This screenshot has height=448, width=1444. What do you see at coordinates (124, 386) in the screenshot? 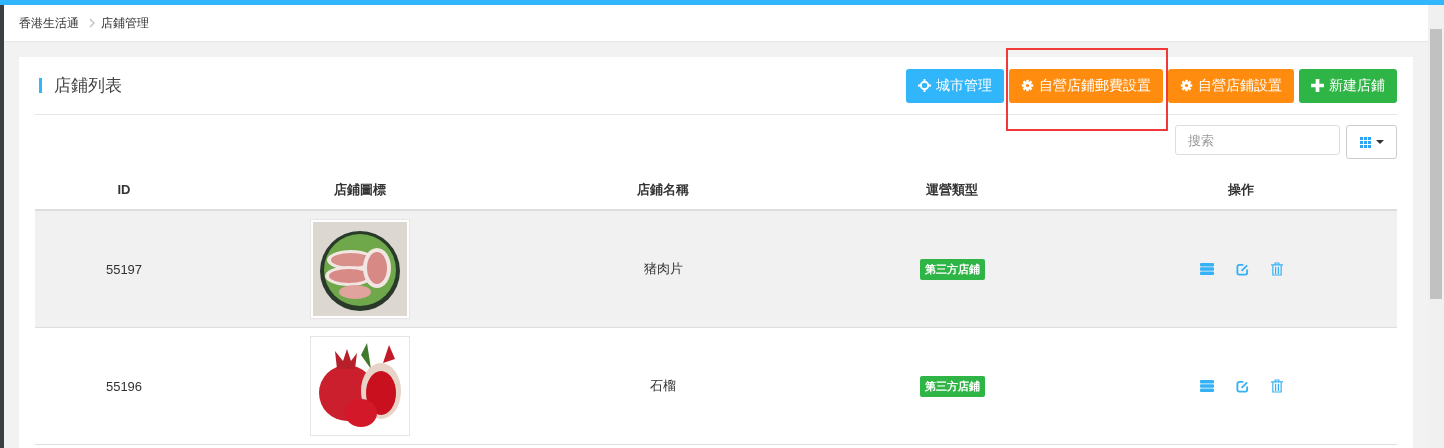
I see `table-cell: 55196` at bounding box center [124, 386].